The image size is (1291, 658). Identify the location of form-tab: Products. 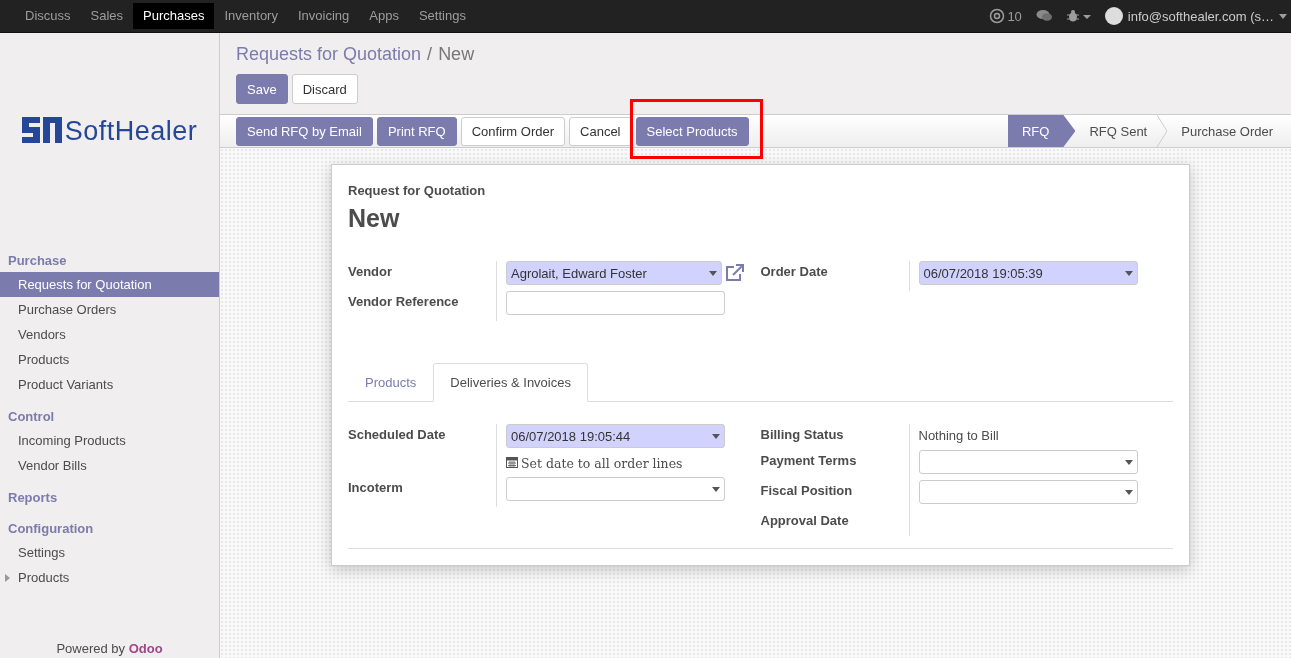
(391, 382).